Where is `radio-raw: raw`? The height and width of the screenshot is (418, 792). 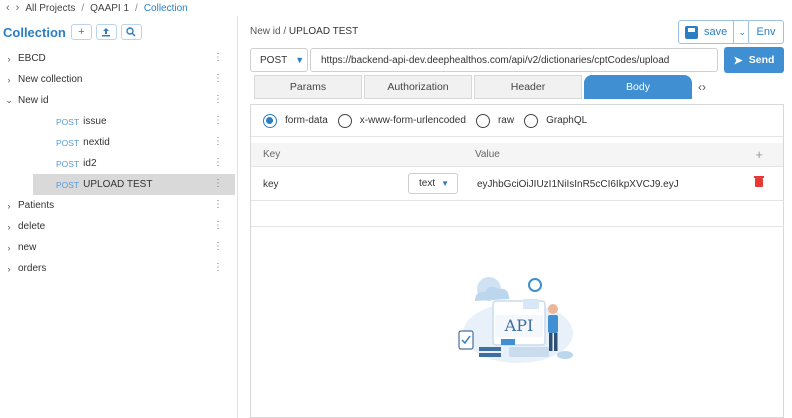
radio-raw: raw is located at coordinates (495, 120).